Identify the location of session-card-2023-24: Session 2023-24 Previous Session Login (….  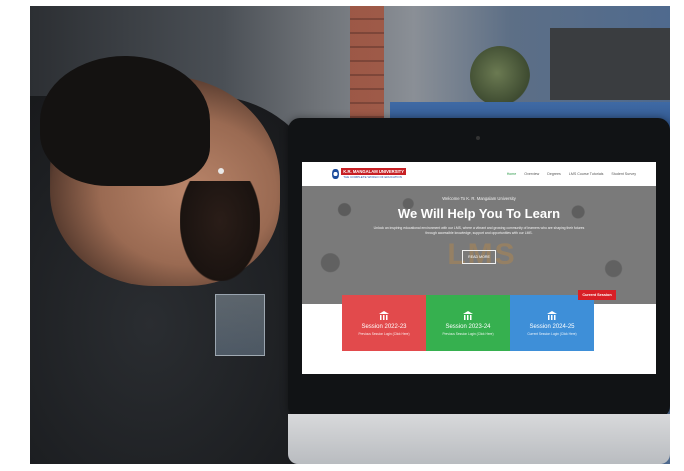
(468, 323).